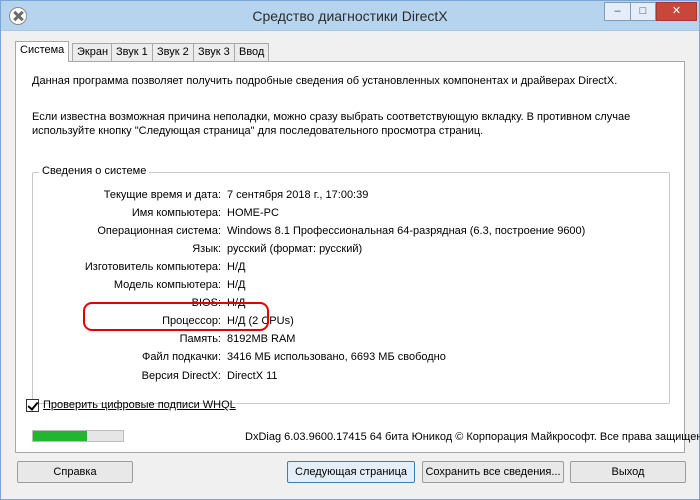  Describe the element at coordinates (139, 405) in the screenshot. I see `whql-check-label: Проверить цифровые подписи WHQL` at that location.